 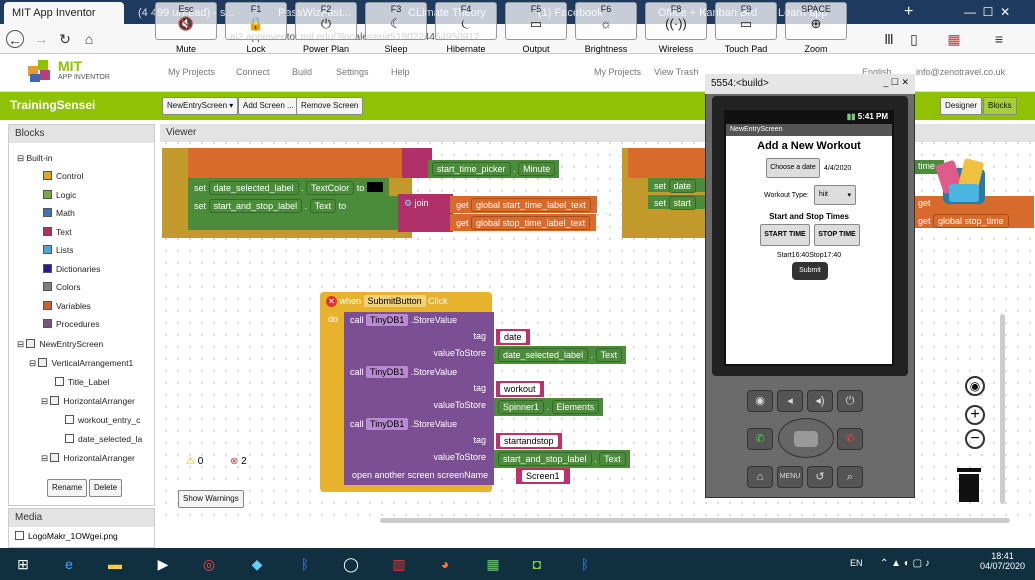 I want to click on color-swatch-black, so click(x=374, y=187).